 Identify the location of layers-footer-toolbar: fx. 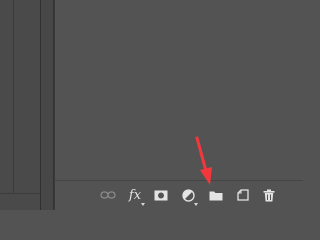
(179, 195).